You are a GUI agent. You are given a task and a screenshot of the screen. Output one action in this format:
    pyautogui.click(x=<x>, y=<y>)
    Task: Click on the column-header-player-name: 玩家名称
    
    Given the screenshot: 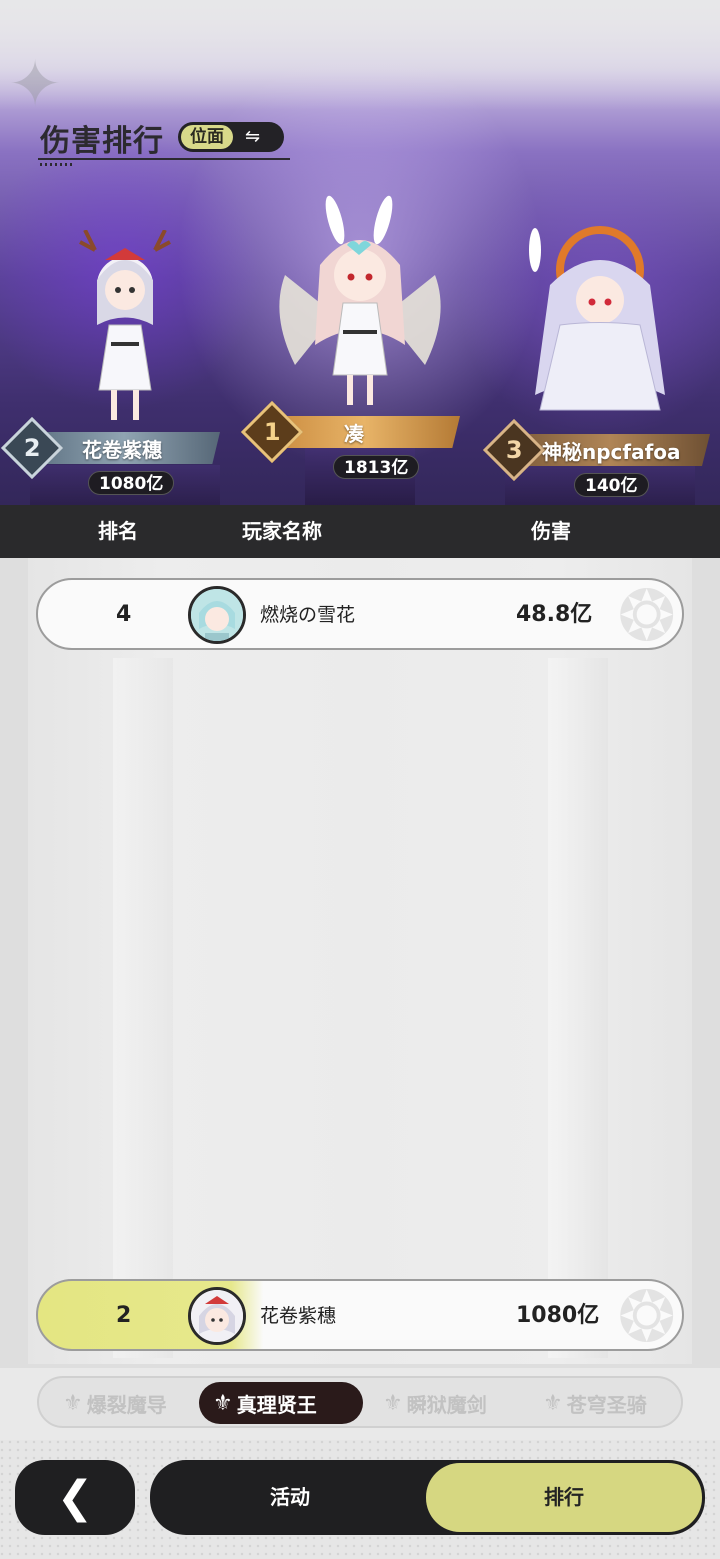 What is the action you would take?
    pyautogui.click(x=282, y=531)
    